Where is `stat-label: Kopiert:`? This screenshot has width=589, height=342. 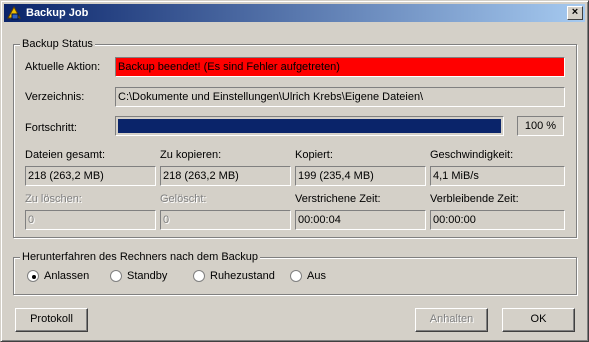
stat-label: Kopiert: is located at coordinates (314, 155).